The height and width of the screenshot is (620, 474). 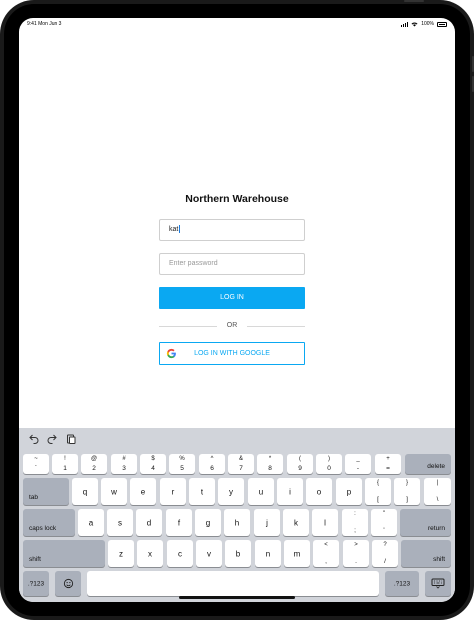 I want to click on key-slash: ? /, so click(x=385, y=553).